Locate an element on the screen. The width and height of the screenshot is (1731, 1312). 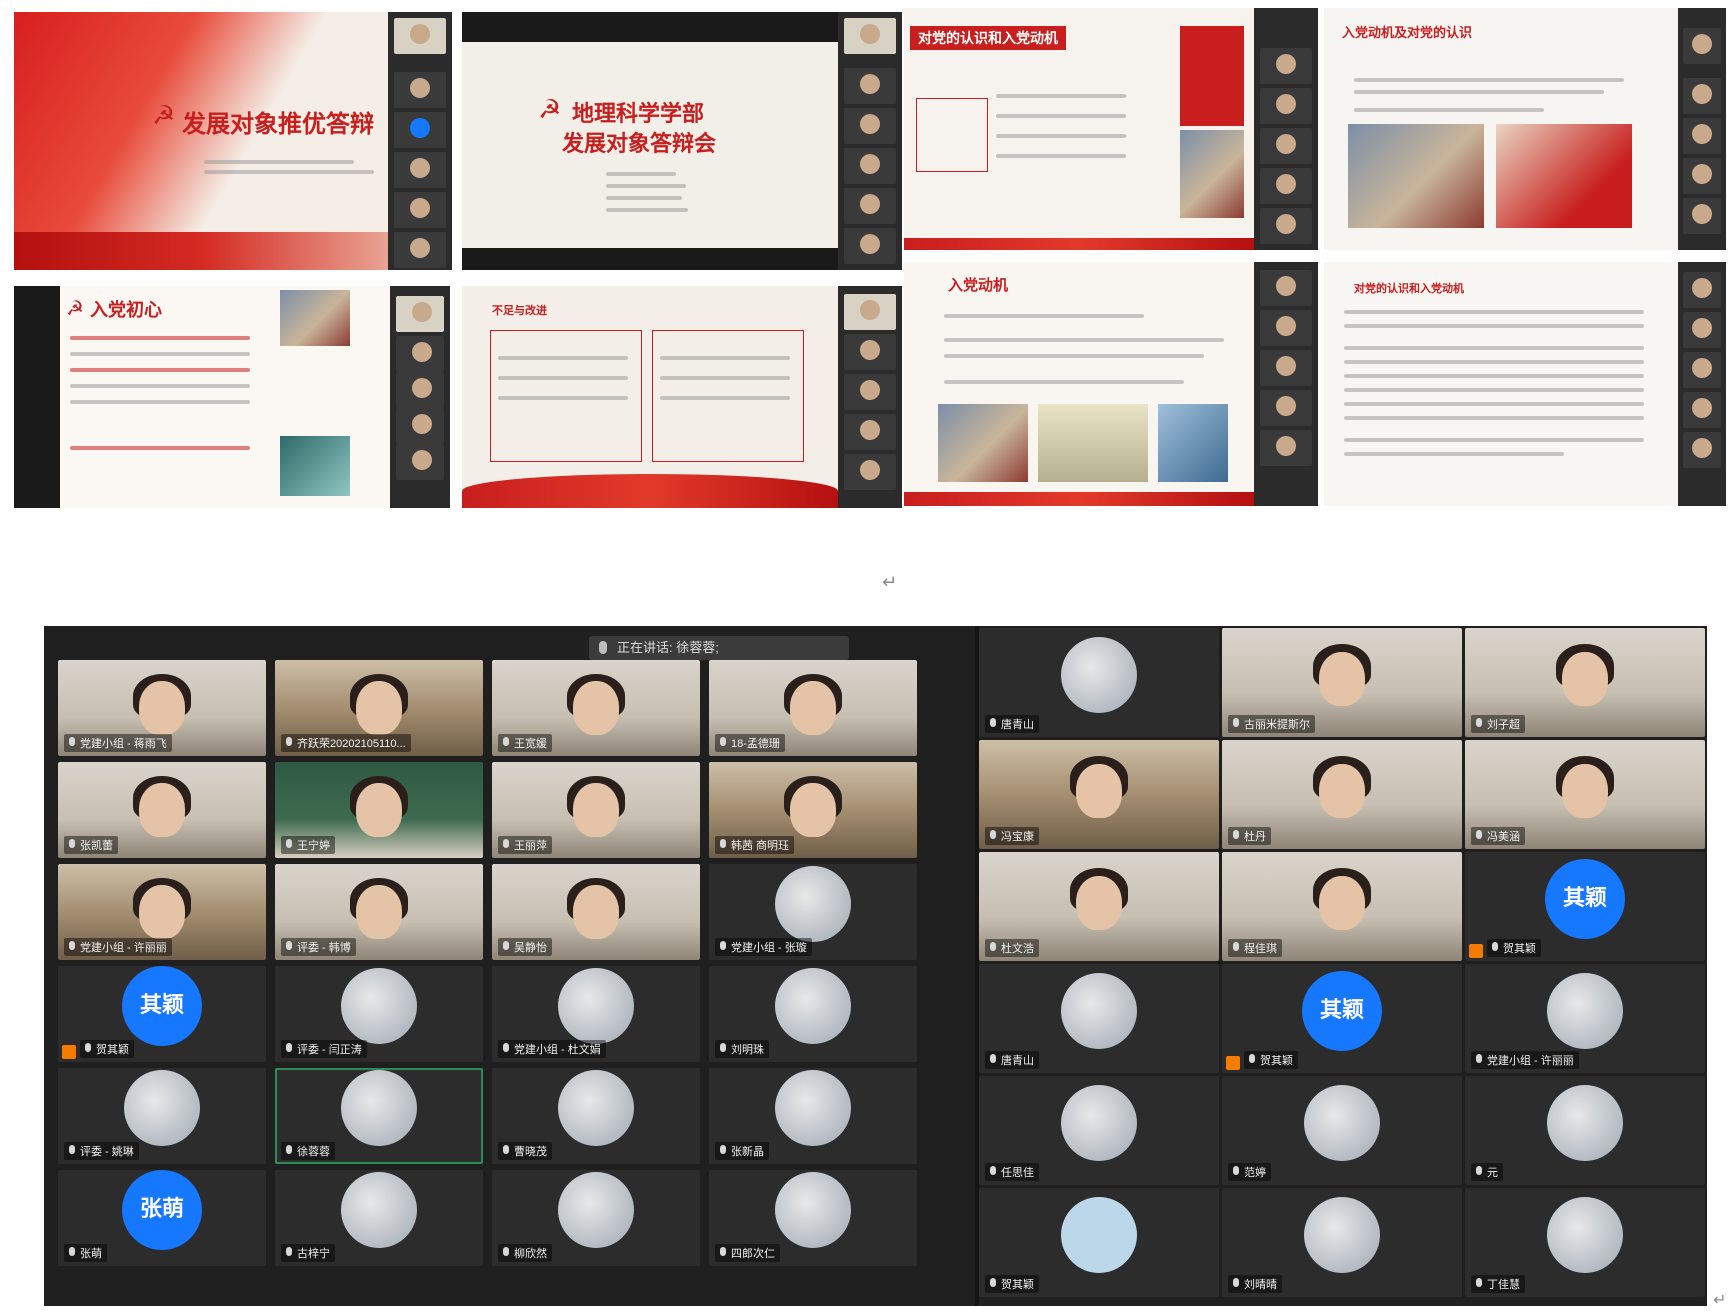
participant-tile: 刘晴晴 is located at coordinates (1342, 1242).